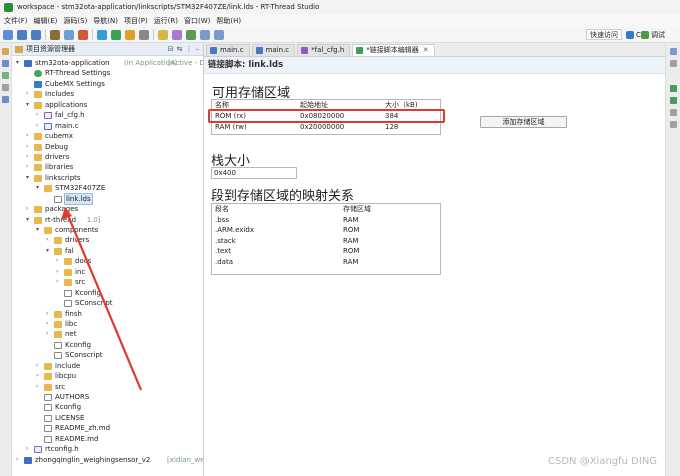 Image resolution: width=680 pixels, height=476 pixels. Describe the element at coordinates (66, 213) in the screenshot. I see `annotation-arrow-head` at that location.